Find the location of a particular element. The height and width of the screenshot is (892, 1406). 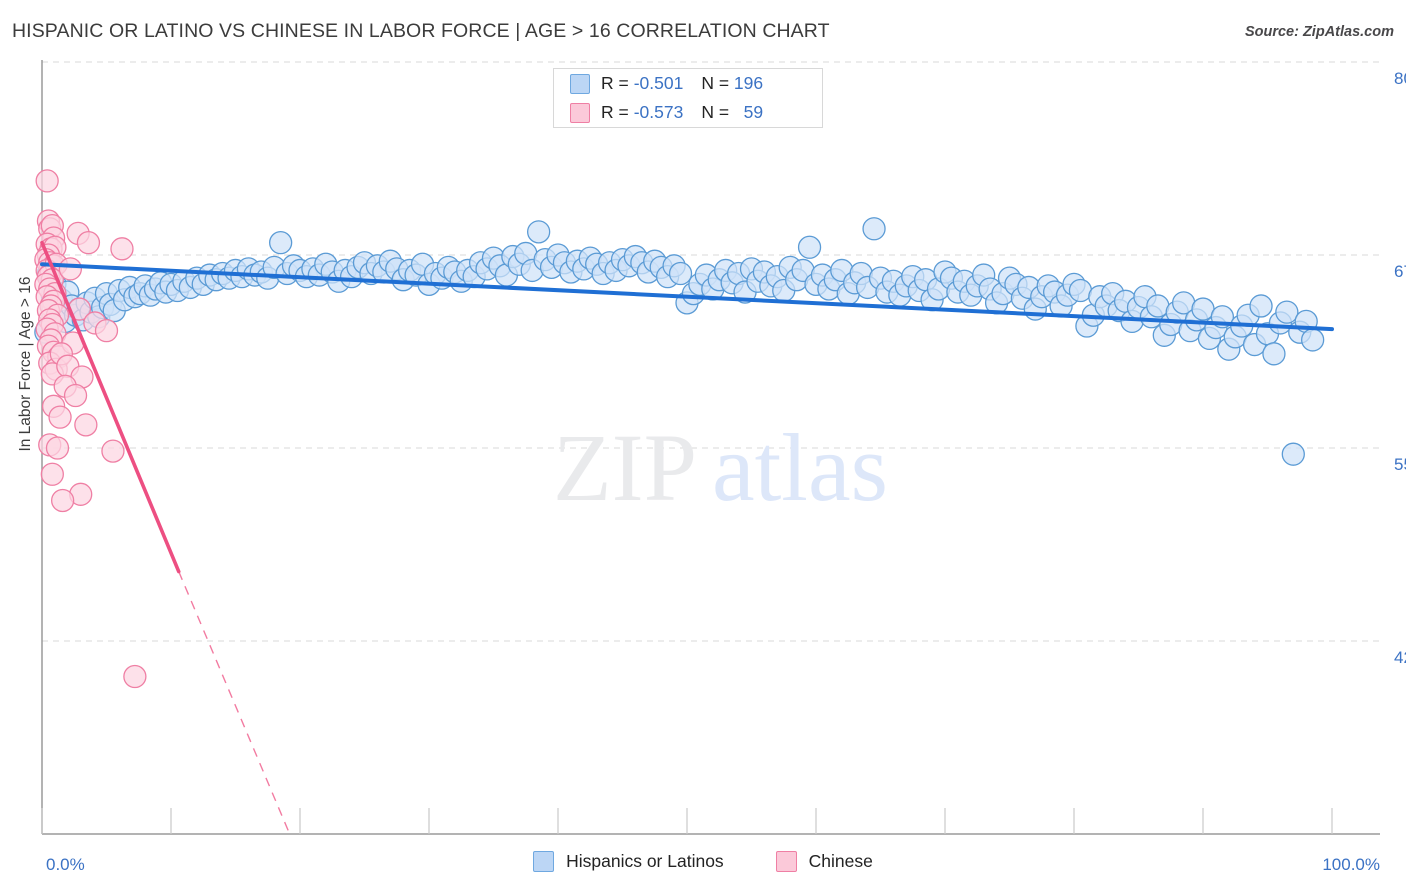

watermark-zip: ZIP is located at coordinates (625, 467).